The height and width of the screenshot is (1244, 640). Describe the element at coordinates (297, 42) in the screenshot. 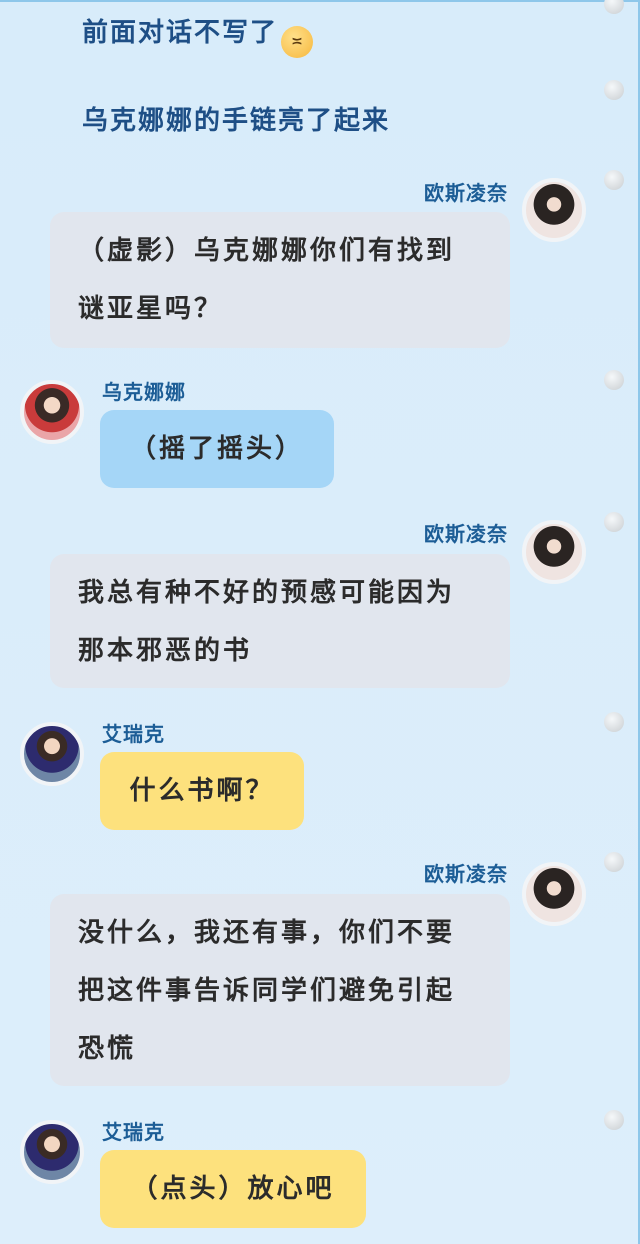

I see `confounded-face-icon: ≍` at that location.